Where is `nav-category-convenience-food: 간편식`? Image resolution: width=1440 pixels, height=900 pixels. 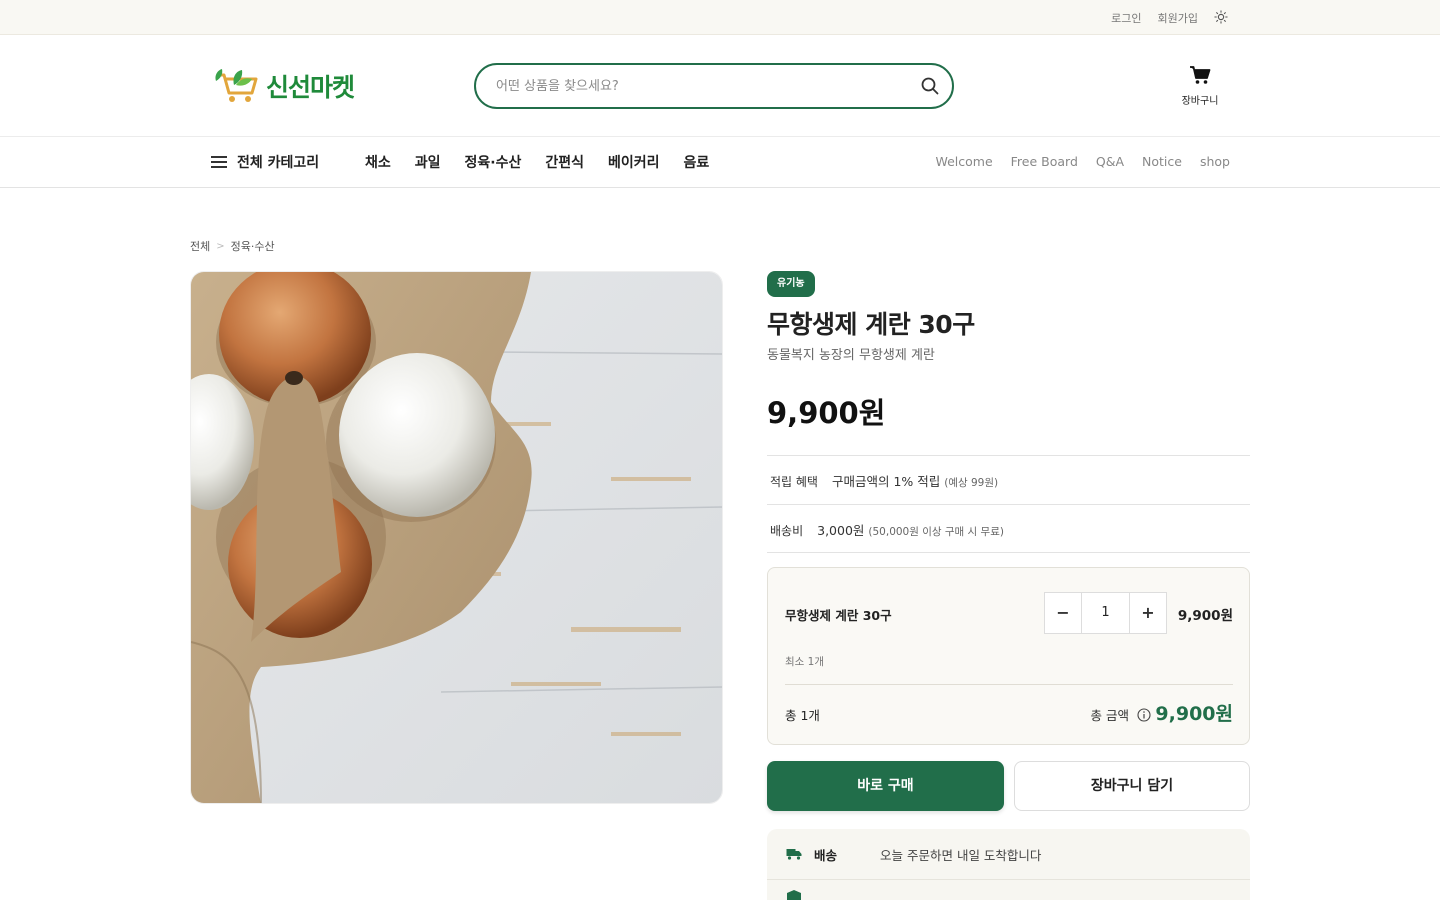 nav-category-convenience-food: 간편식 is located at coordinates (564, 162).